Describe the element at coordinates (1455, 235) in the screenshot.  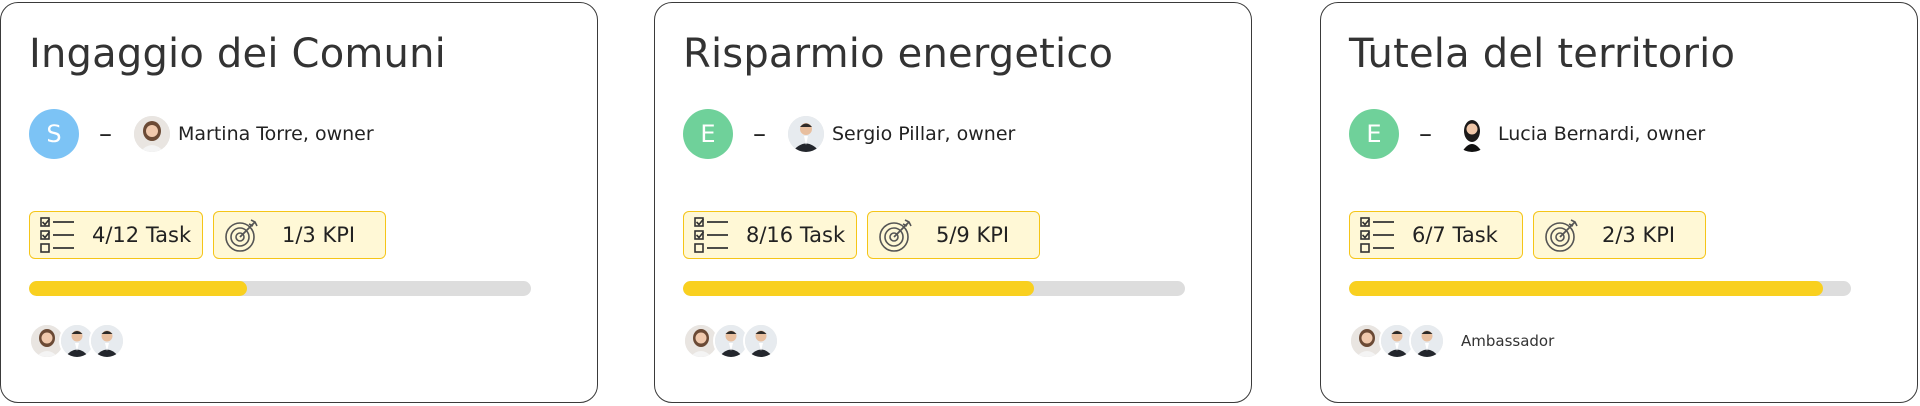
I see `tasks-count: 6/7 Task` at that location.